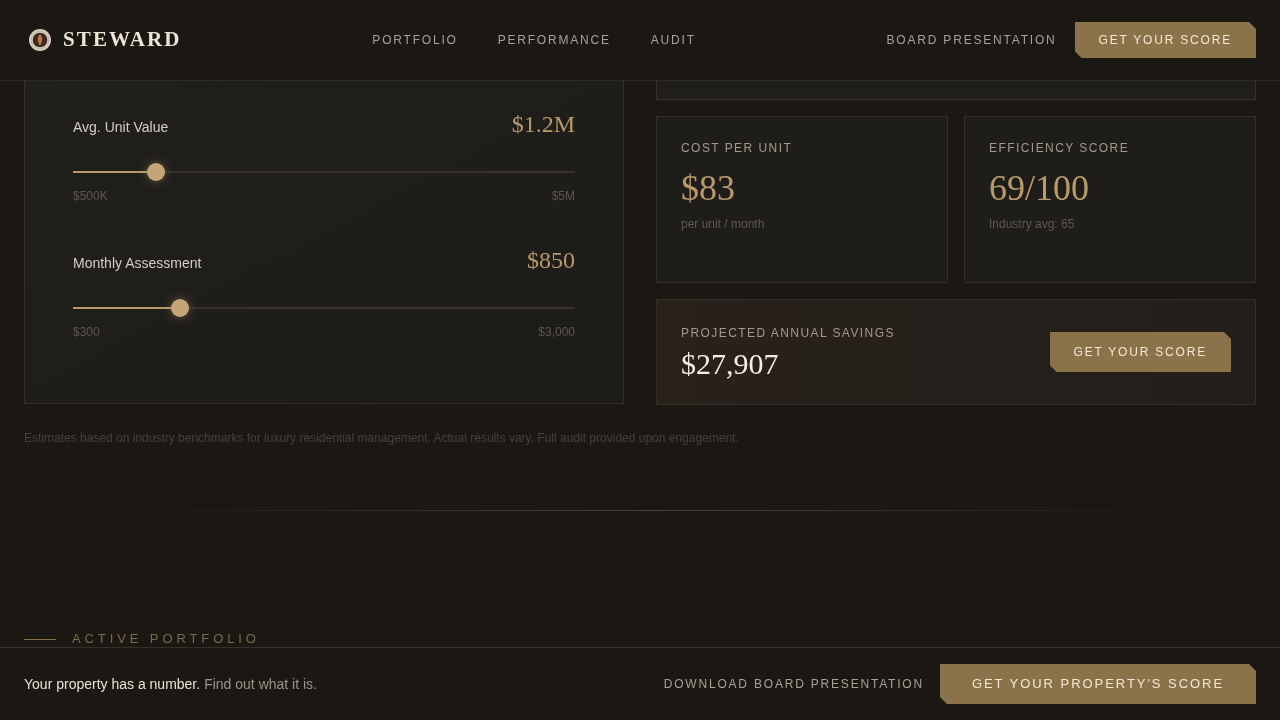  Describe the element at coordinates (1060, 148) in the screenshot. I see `metric-label: EFFICIENCY SCORE` at that location.